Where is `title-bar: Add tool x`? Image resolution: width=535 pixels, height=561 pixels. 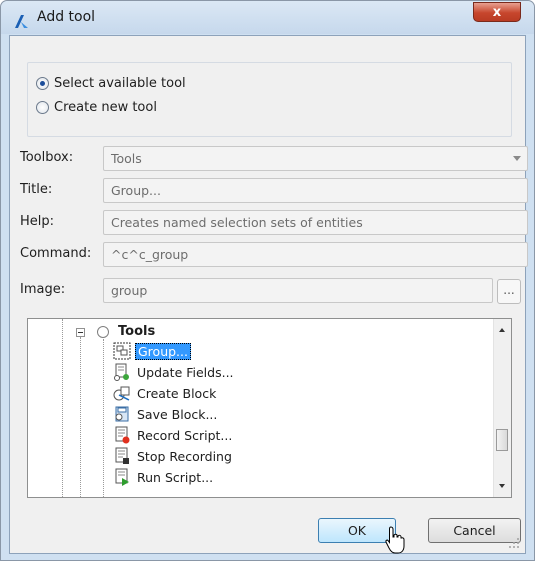 title-bar: Add tool x is located at coordinates (267, 17).